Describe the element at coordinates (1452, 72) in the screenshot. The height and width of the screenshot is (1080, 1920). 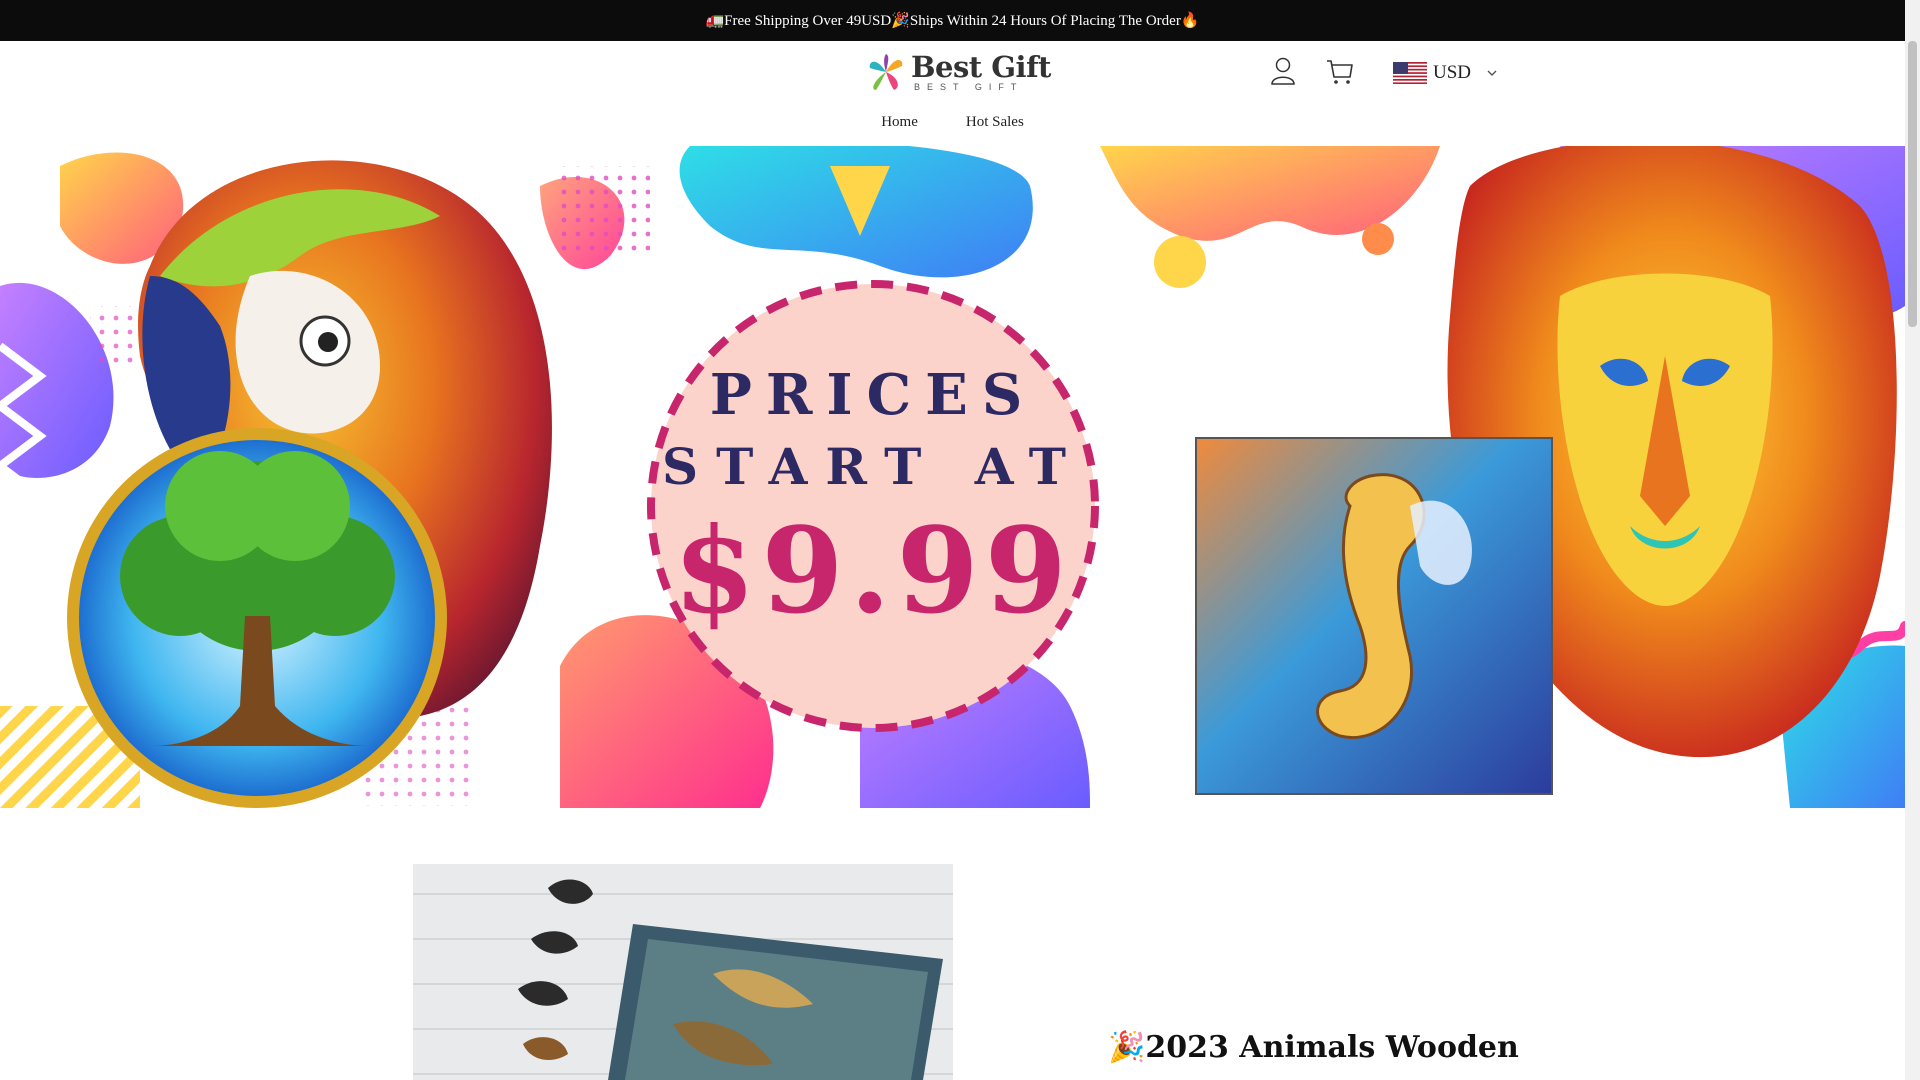
I see `currency-code: USD` at that location.